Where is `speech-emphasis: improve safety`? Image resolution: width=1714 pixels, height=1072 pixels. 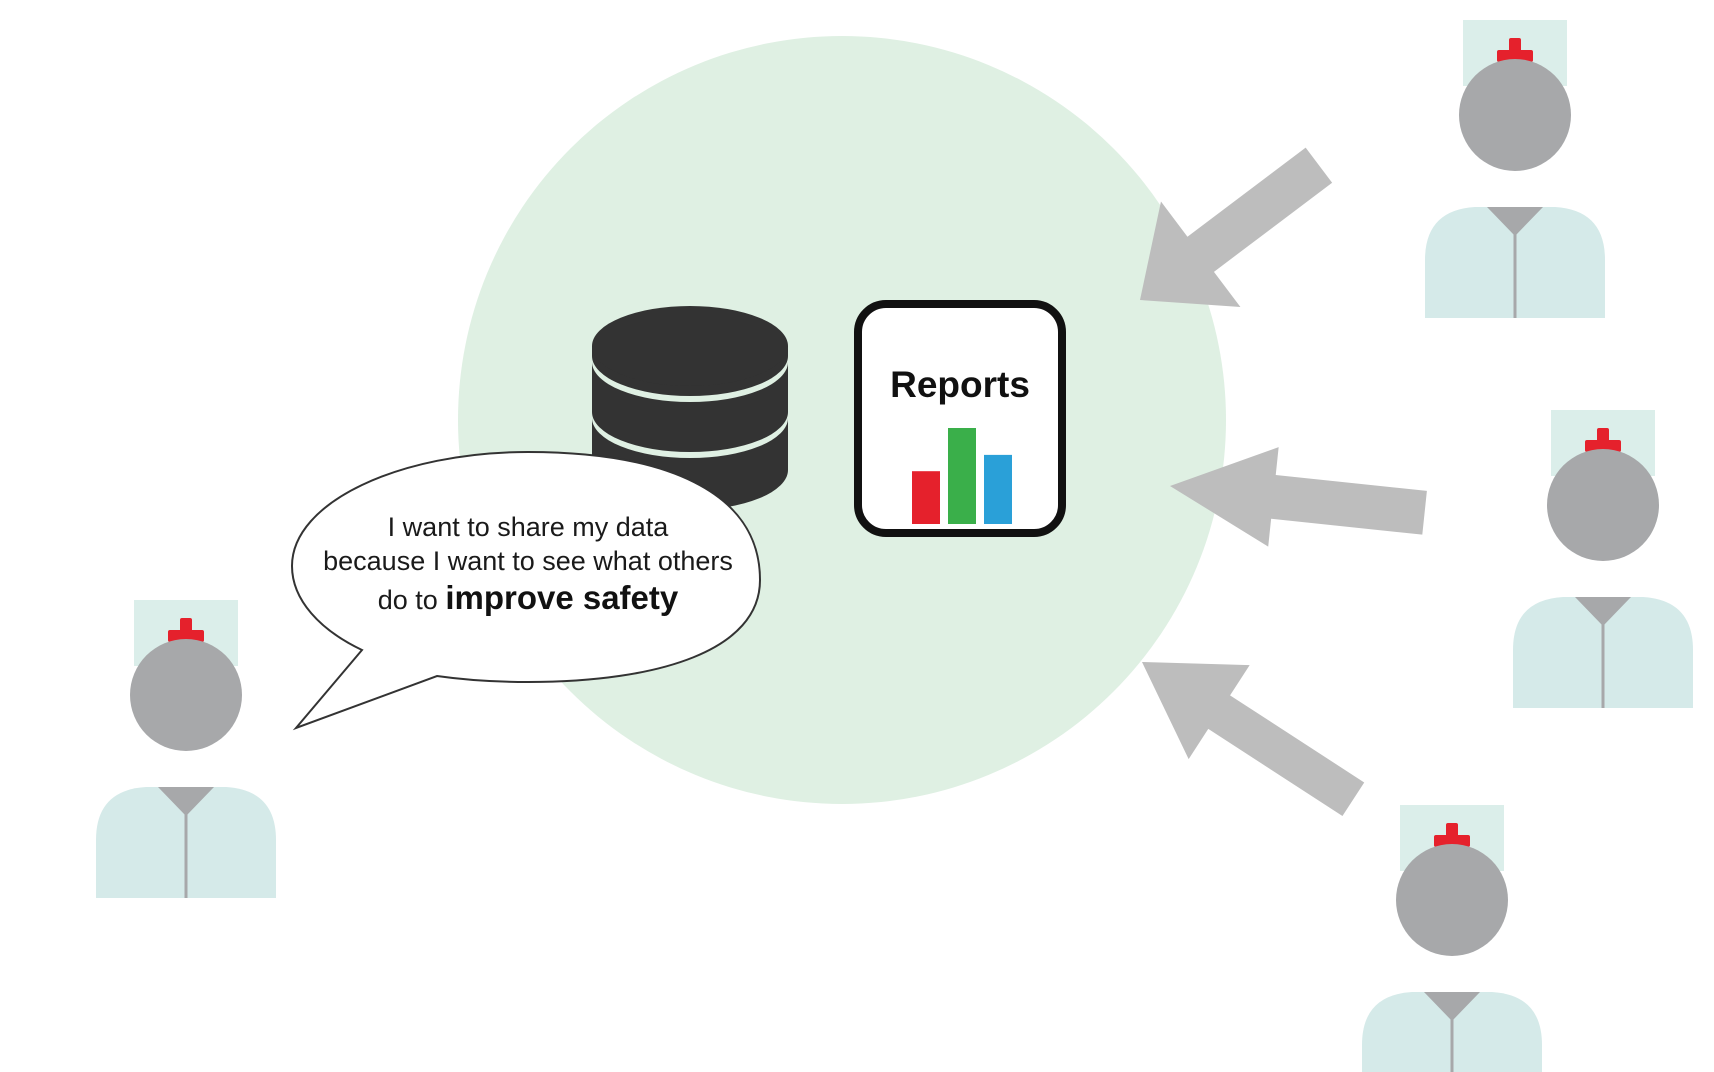 speech-emphasis: improve safety is located at coordinates (562, 597).